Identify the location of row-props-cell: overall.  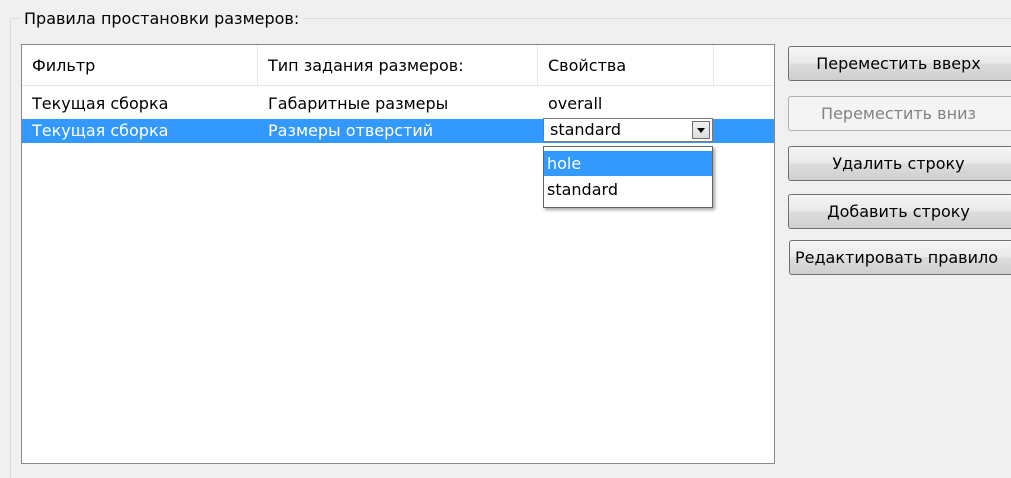
(570, 104).